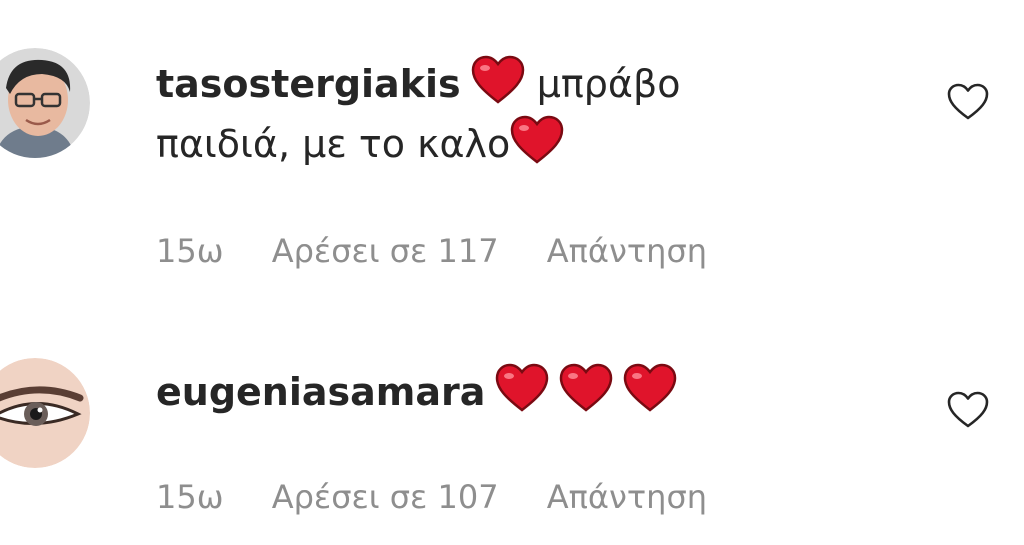 Image resolution: width=1024 pixels, height=545 pixels. I want to click on likes-count: Αρέσει σε 107, so click(385, 497).